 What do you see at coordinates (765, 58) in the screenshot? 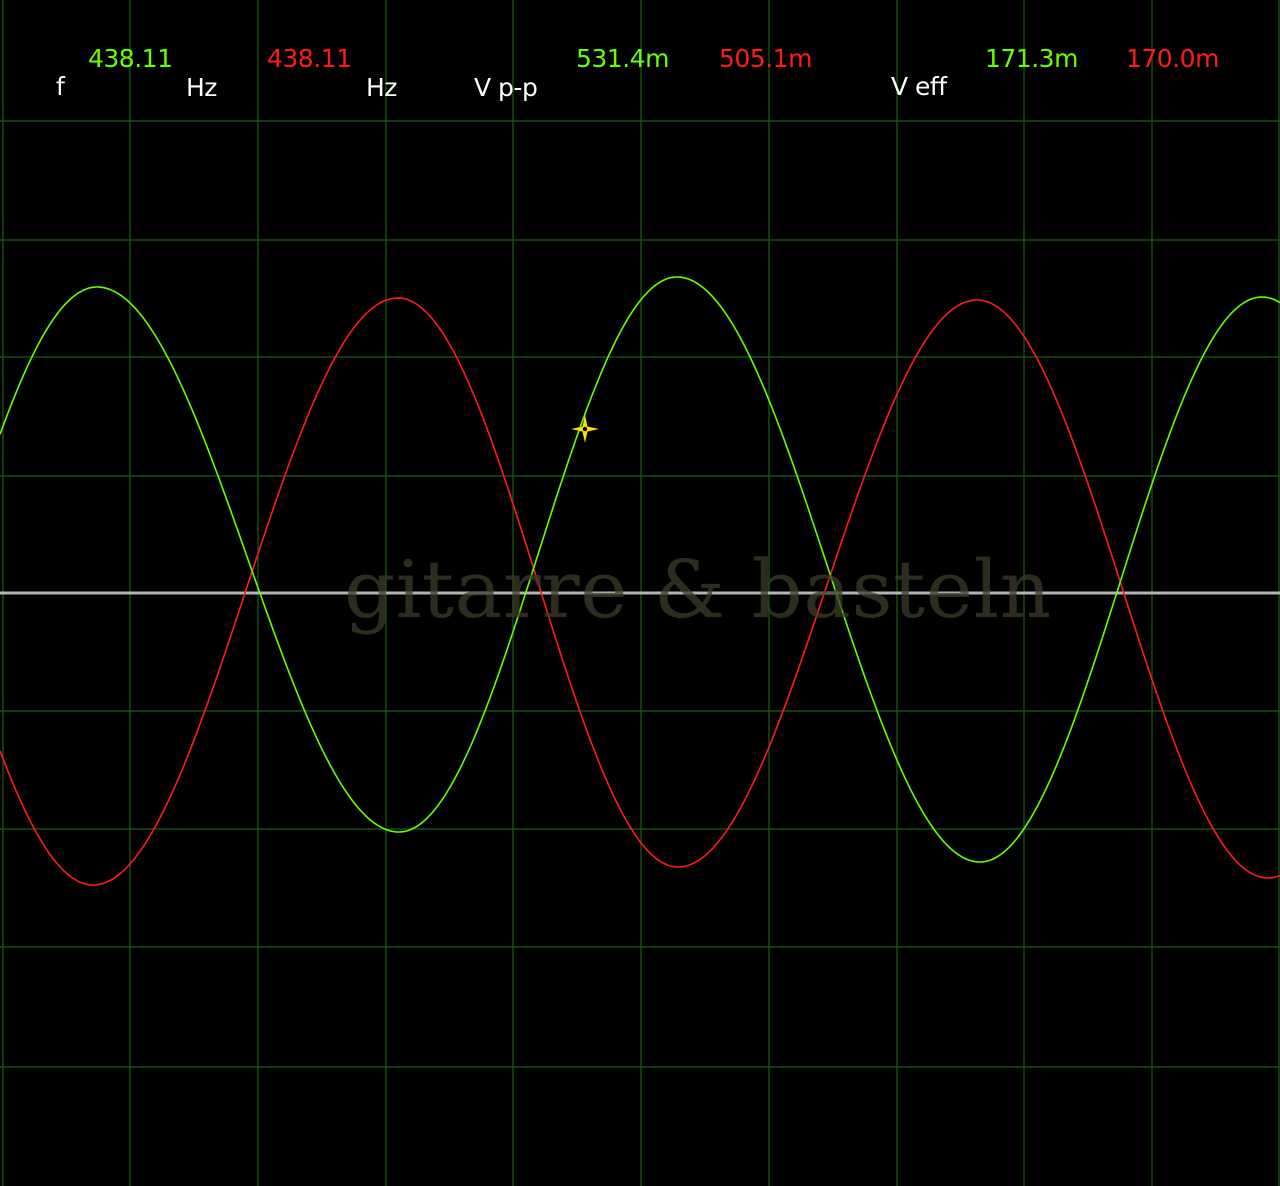
I see `channel-2-vpp-value: 505.1m` at bounding box center [765, 58].